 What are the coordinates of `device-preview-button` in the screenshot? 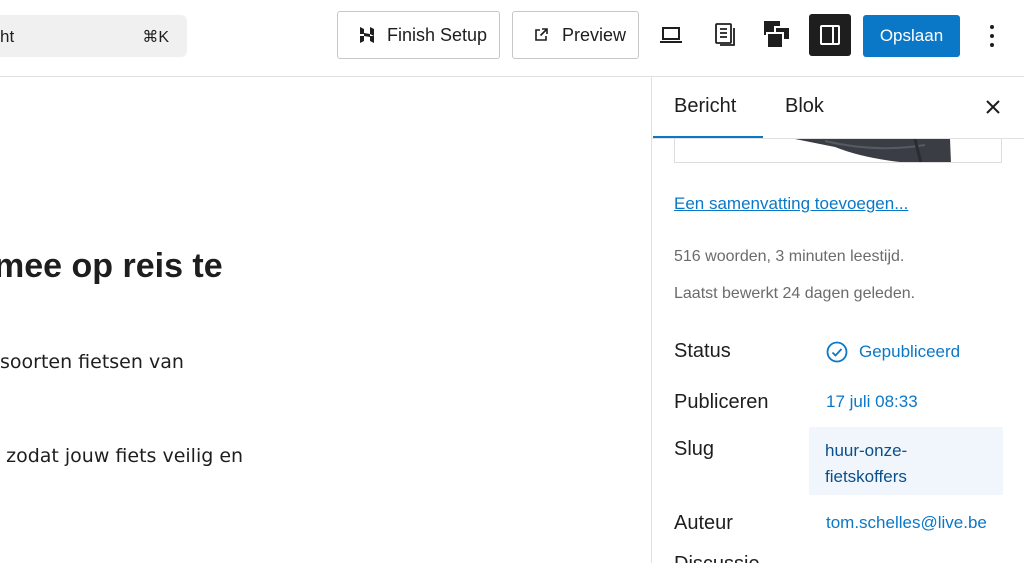 It's located at (671, 35).